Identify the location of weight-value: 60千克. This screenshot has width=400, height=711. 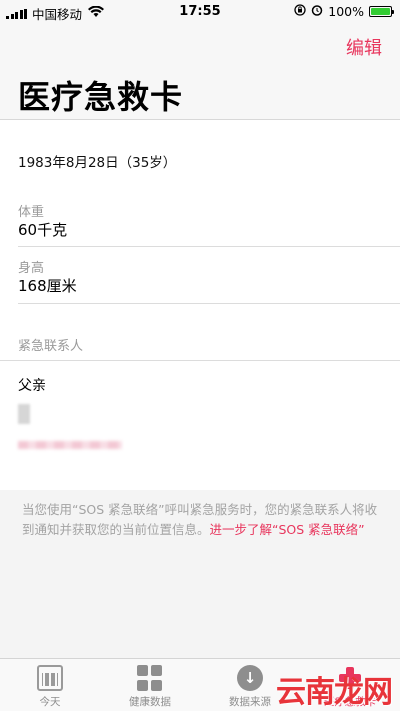
(43, 230).